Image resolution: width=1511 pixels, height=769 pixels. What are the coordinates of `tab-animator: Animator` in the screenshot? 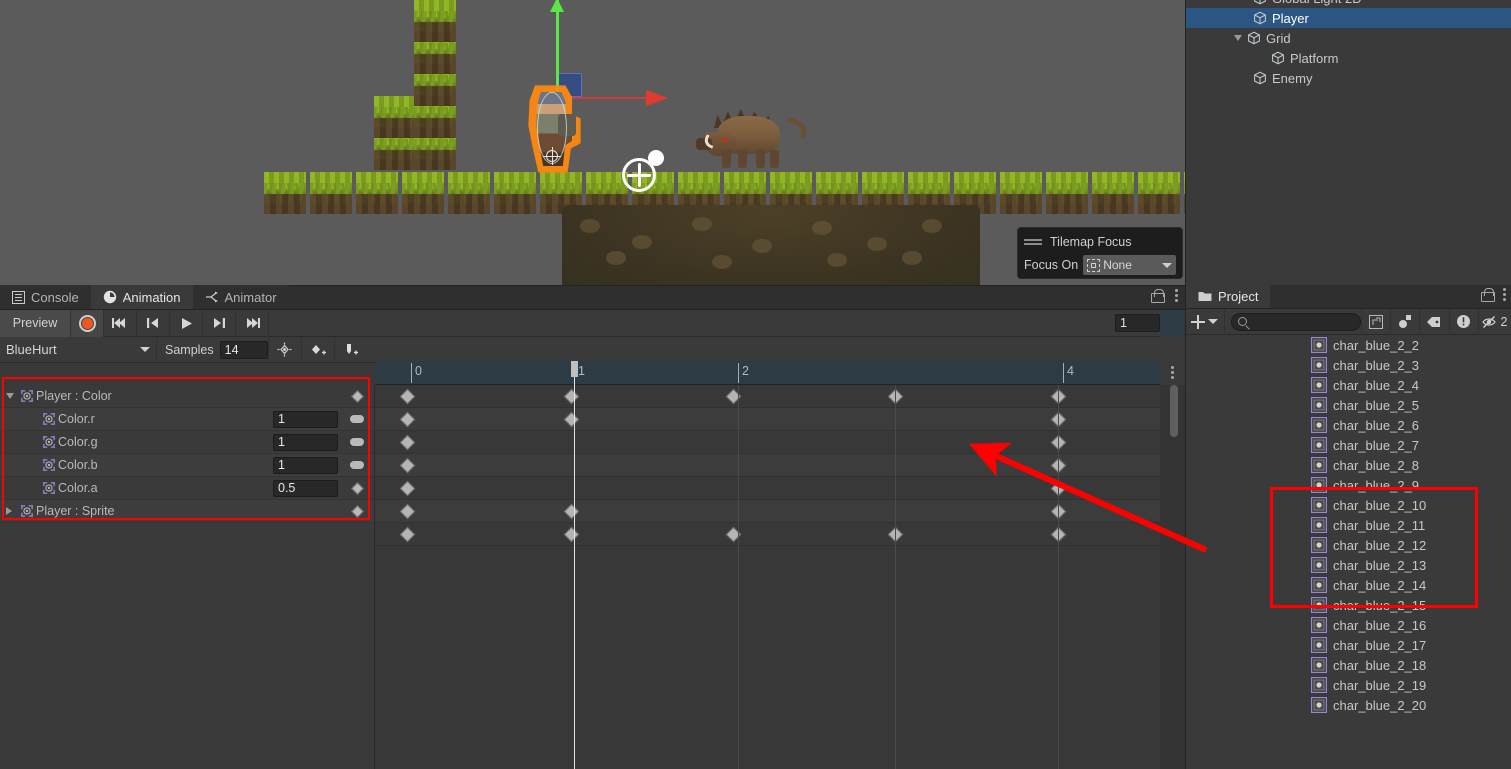 It's located at (240, 297).